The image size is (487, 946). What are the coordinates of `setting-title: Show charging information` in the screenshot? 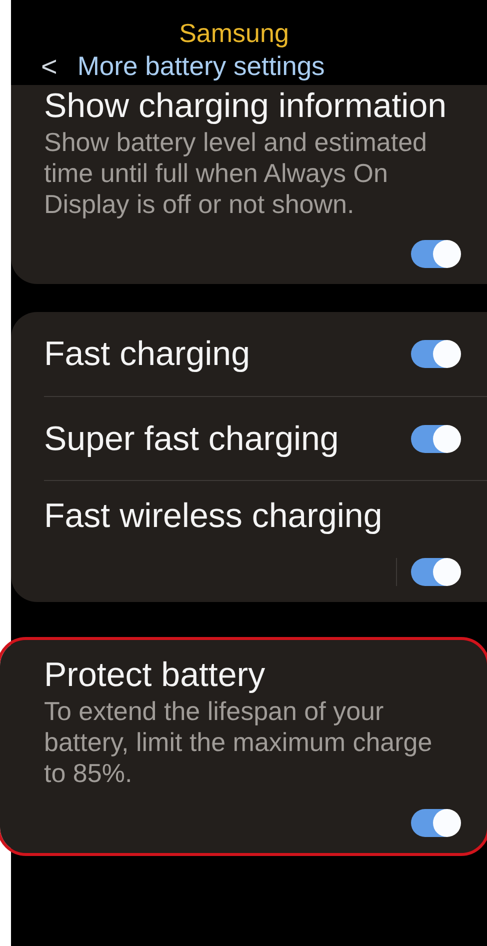 It's located at (246, 106).